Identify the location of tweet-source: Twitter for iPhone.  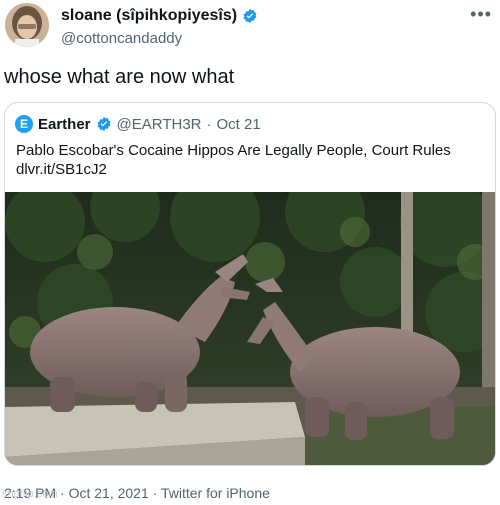
(215, 493).